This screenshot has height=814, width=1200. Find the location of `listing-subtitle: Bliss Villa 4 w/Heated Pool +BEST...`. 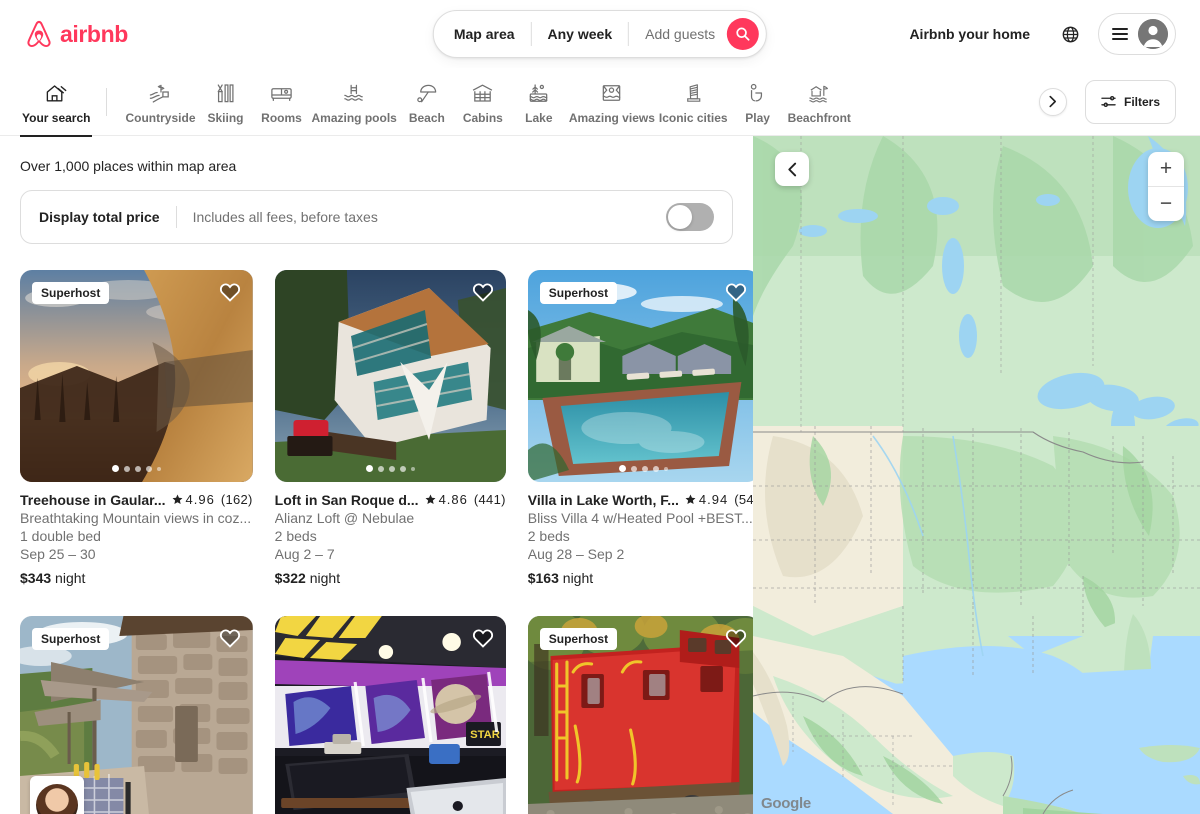

listing-subtitle: Bliss Villa 4 w/Heated Pool +BEST... is located at coordinates (640, 518).